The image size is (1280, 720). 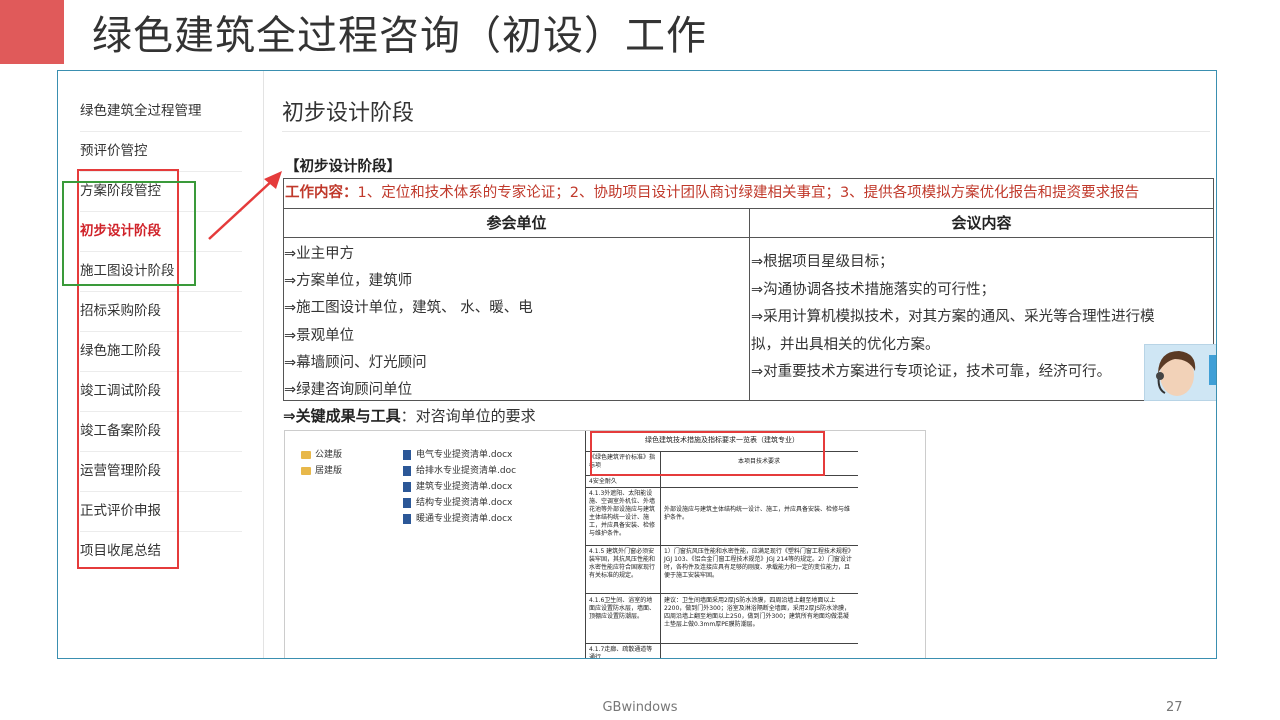 I want to click on list-item: ⇒对重要技术方案进行专项论证，技术可靠，经济可行。, so click(x=931, y=372).